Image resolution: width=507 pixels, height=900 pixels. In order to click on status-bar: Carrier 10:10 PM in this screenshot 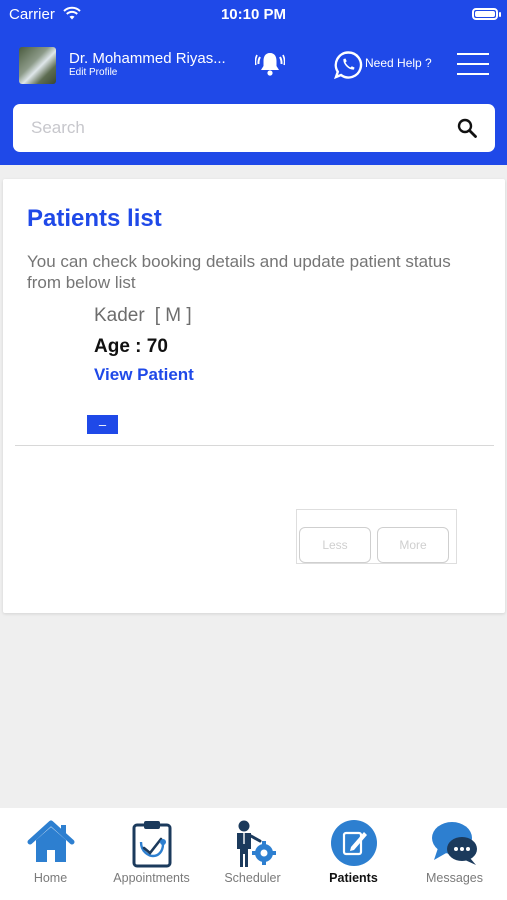, I will do `click(253, 15)`.